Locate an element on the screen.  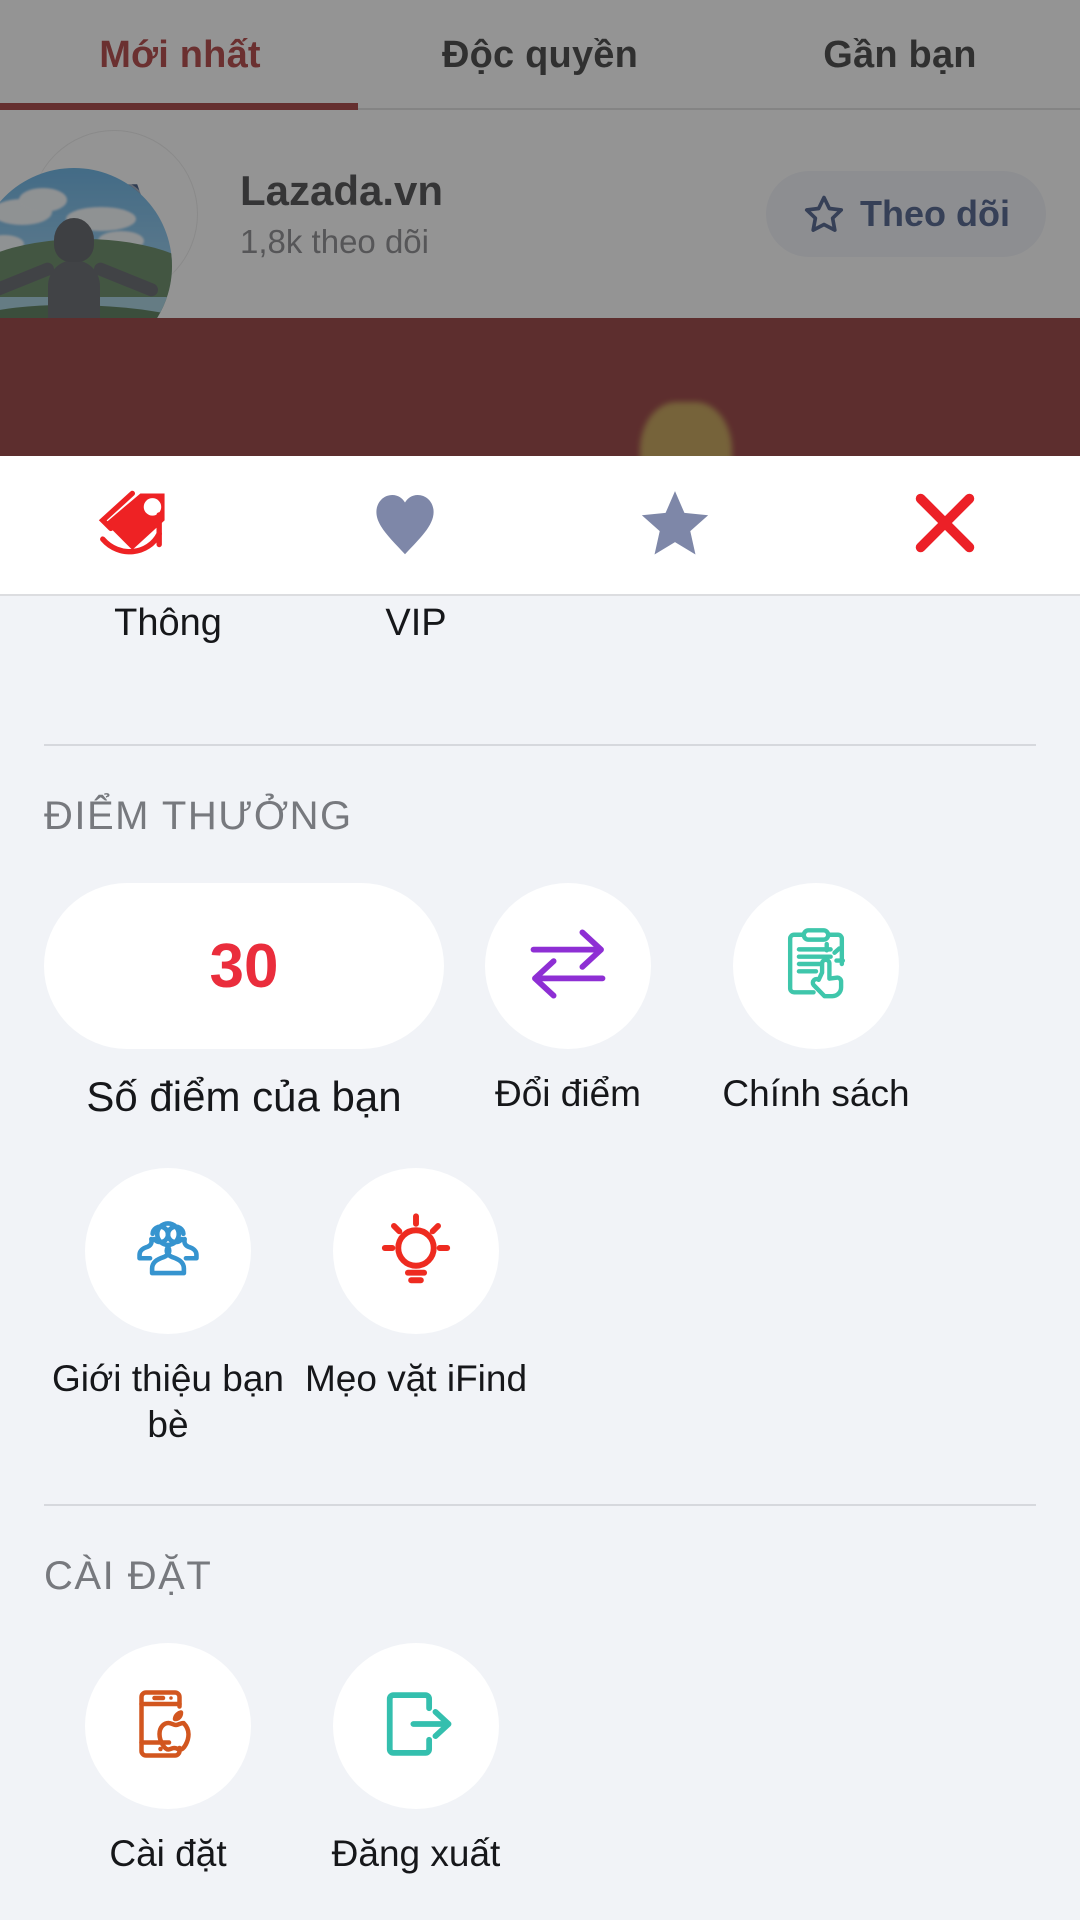
close-icon is located at coordinates (945, 525).